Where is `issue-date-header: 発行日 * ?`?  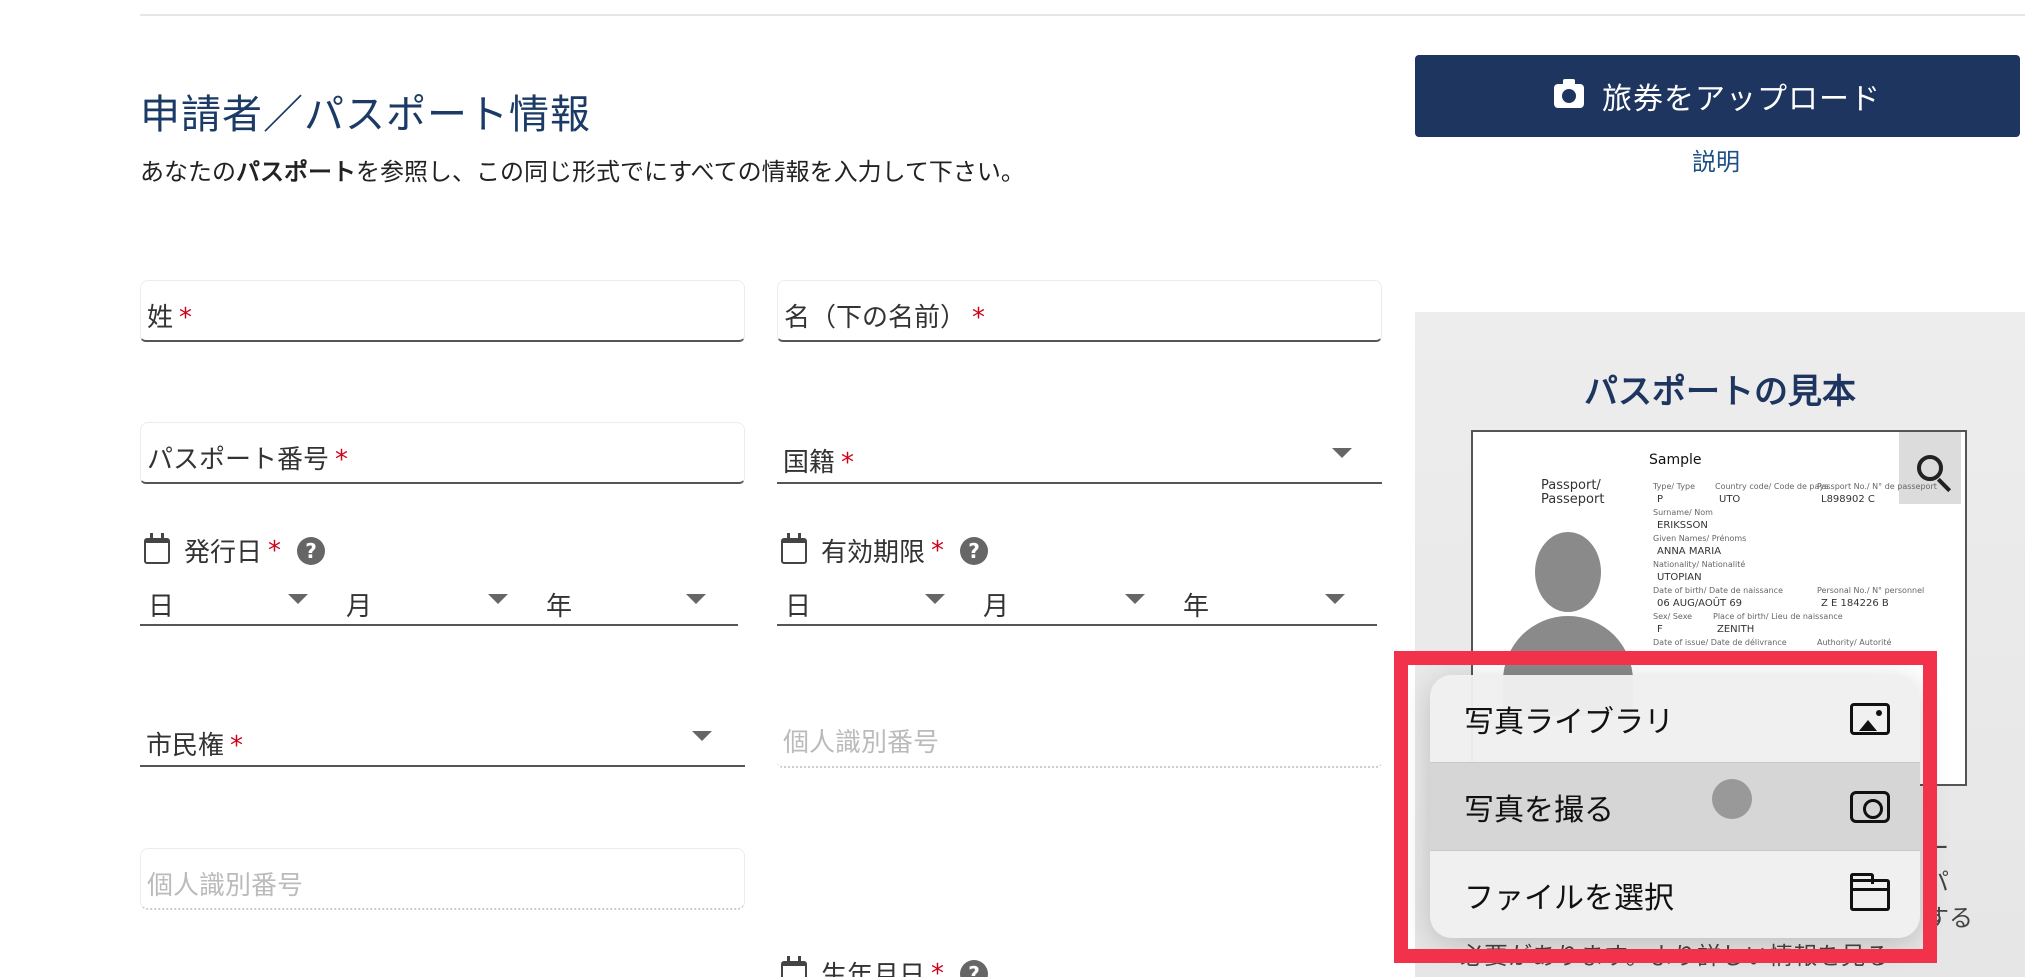 issue-date-header: 発行日 * ? is located at coordinates (235, 550).